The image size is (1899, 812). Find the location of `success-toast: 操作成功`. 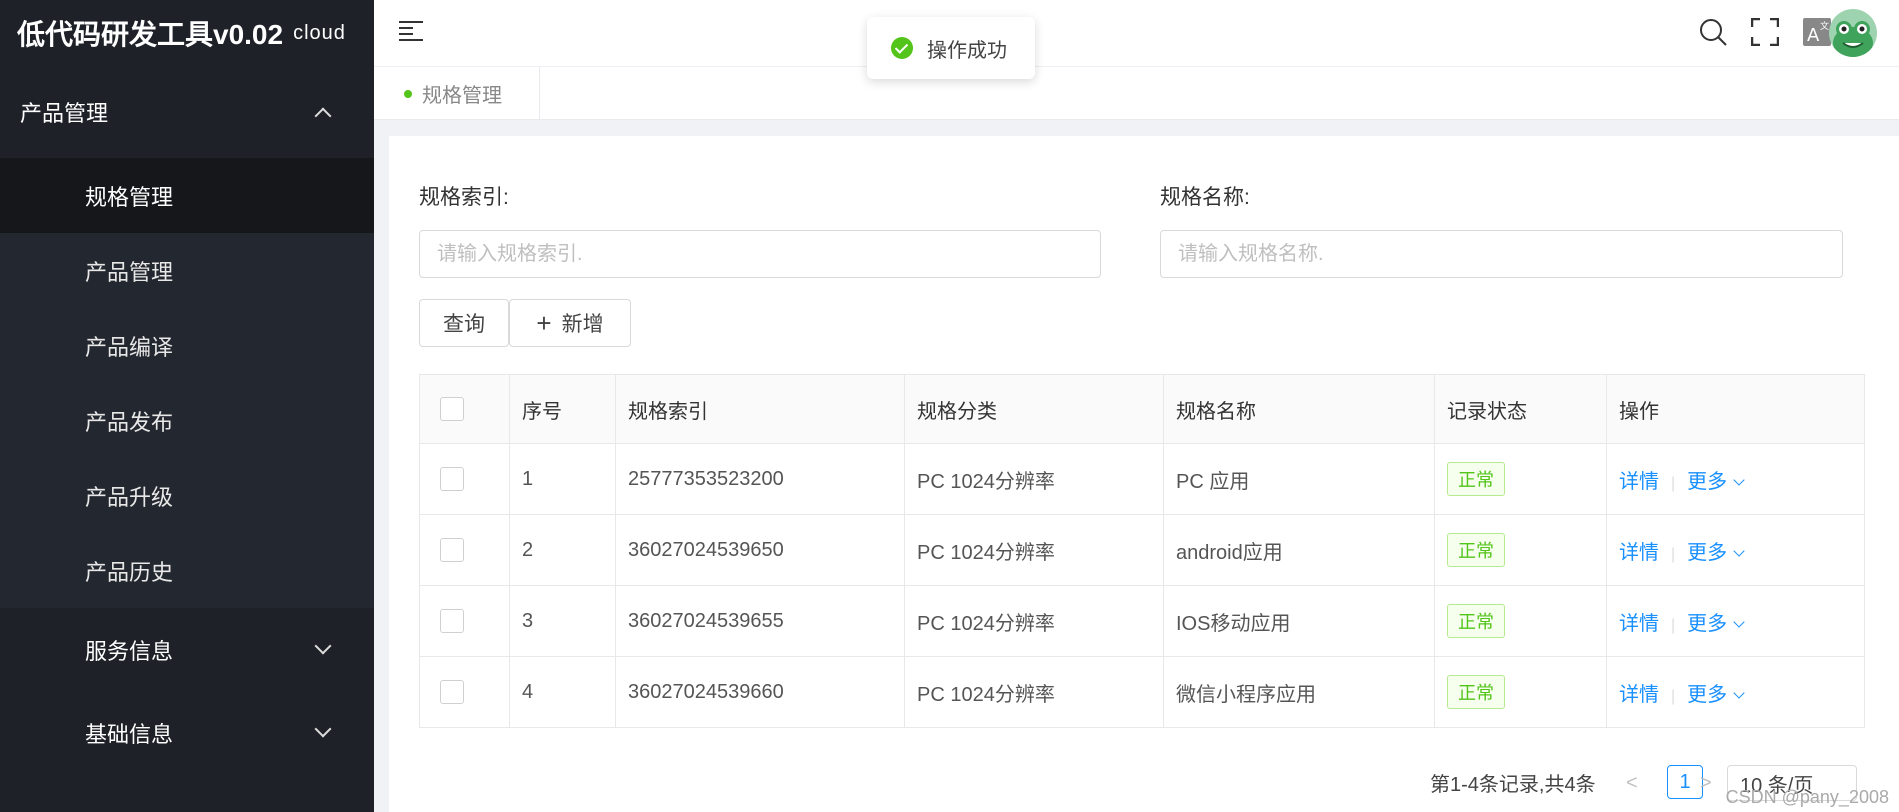

success-toast: 操作成功 is located at coordinates (951, 48).